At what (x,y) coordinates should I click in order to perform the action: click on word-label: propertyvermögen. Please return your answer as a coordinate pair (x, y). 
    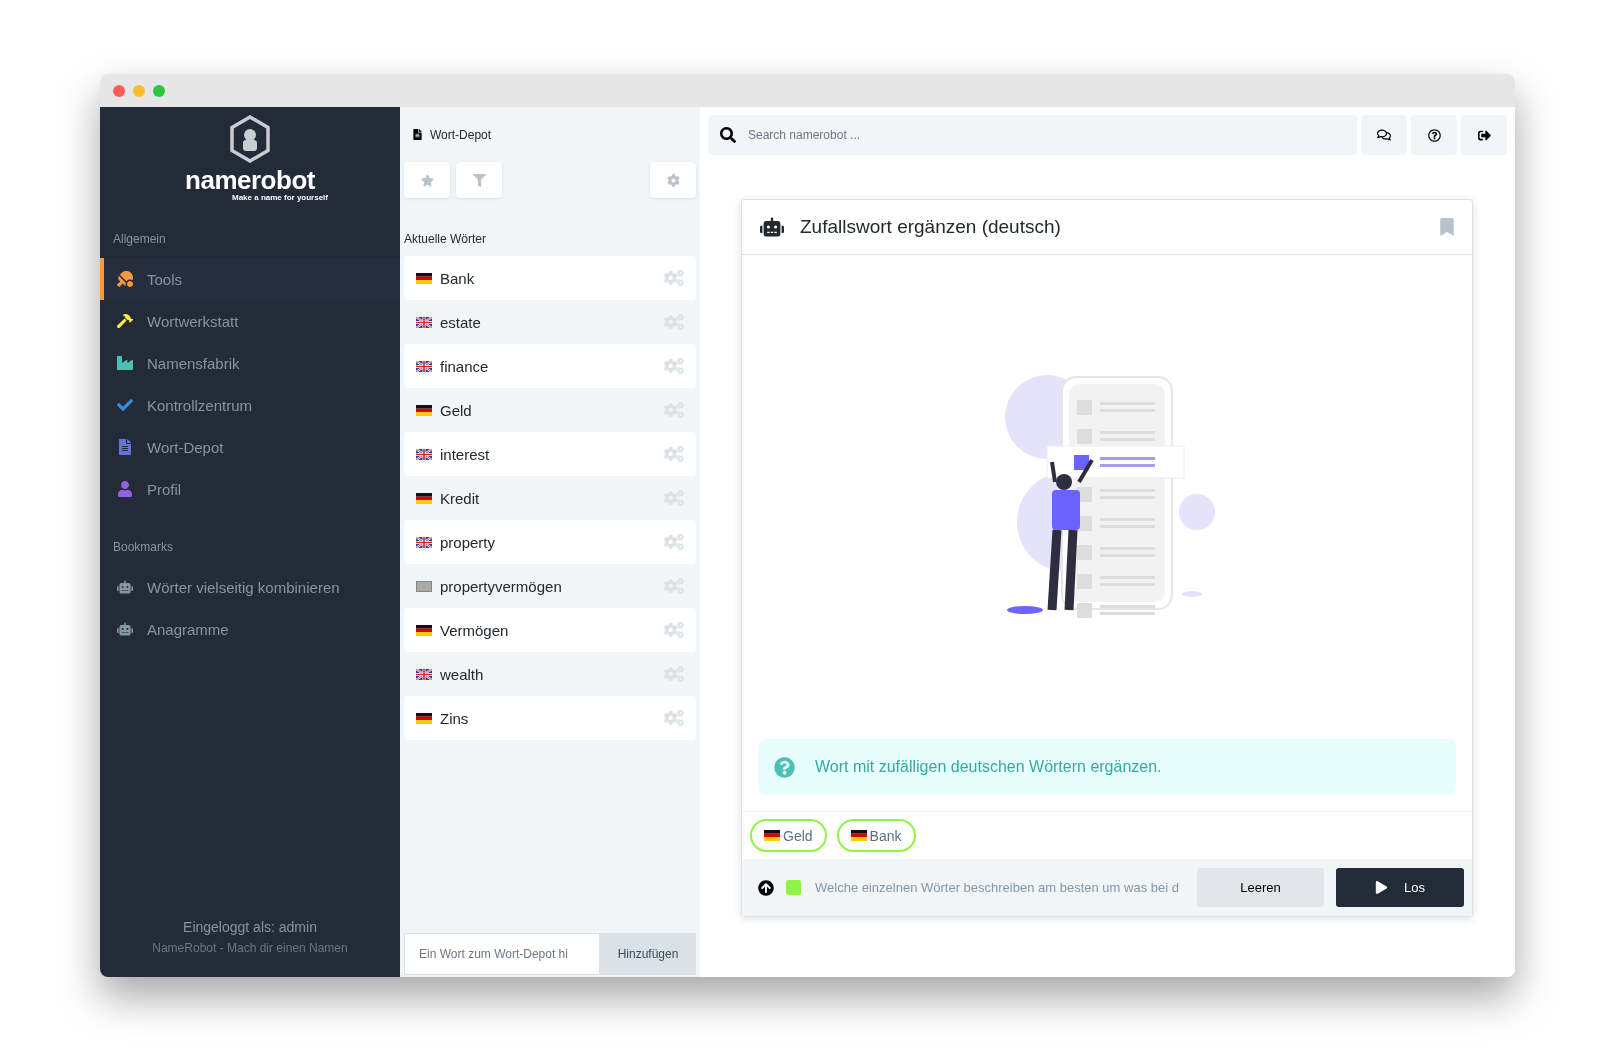
    Looking at the image, I should click on (501, 586).